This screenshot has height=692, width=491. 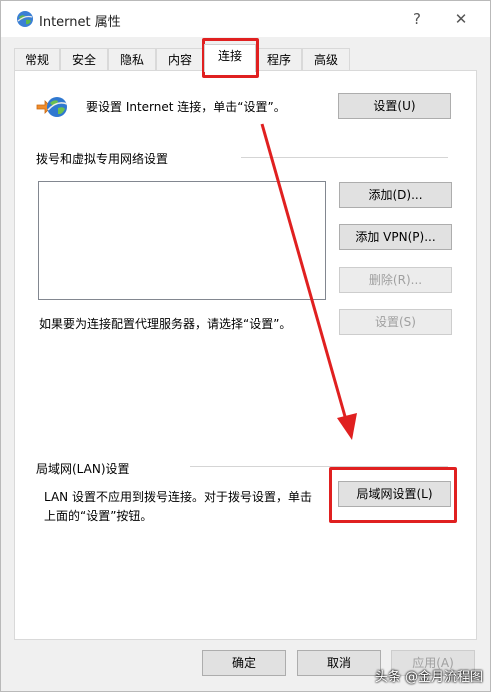 I want to click on internet-globe-icon, so click(x=25, y=19).